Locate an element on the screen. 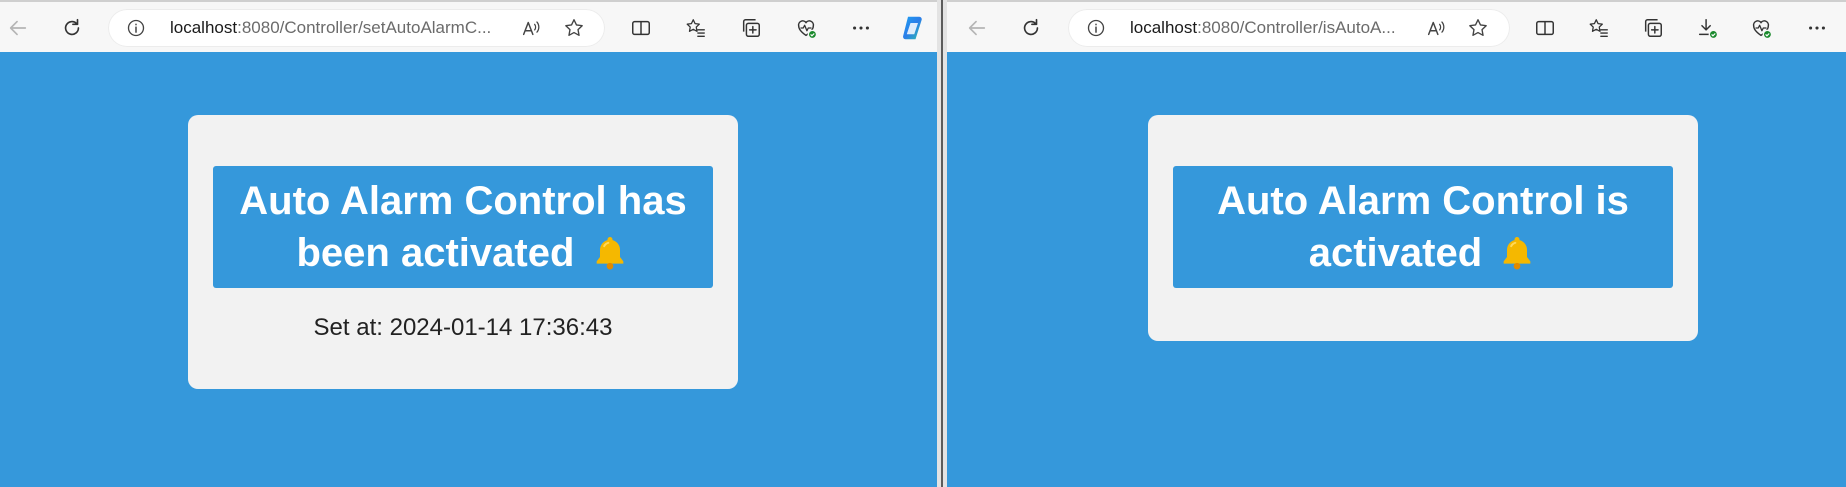 The image size is (1846, 487). status-banner: Auto Alarm Control is activated is located at coordinates (1423, 227).